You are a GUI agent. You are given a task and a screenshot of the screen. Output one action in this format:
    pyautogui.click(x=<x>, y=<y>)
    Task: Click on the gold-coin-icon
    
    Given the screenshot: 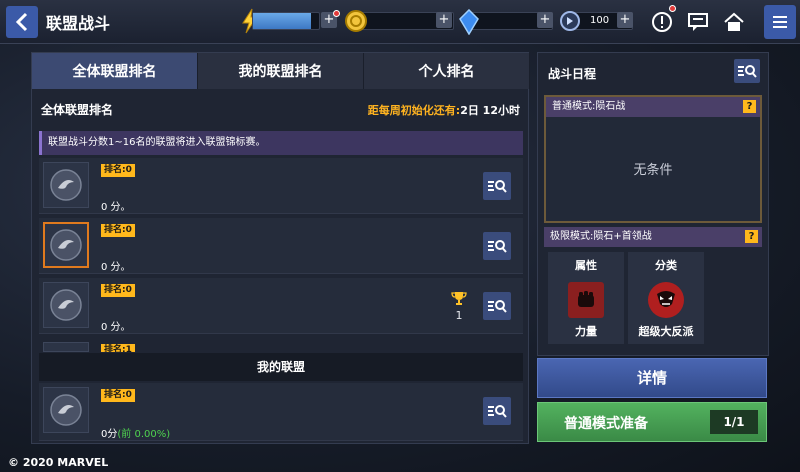 What is the action you would take?
    pyautogui.click(x=356, y=23)
    